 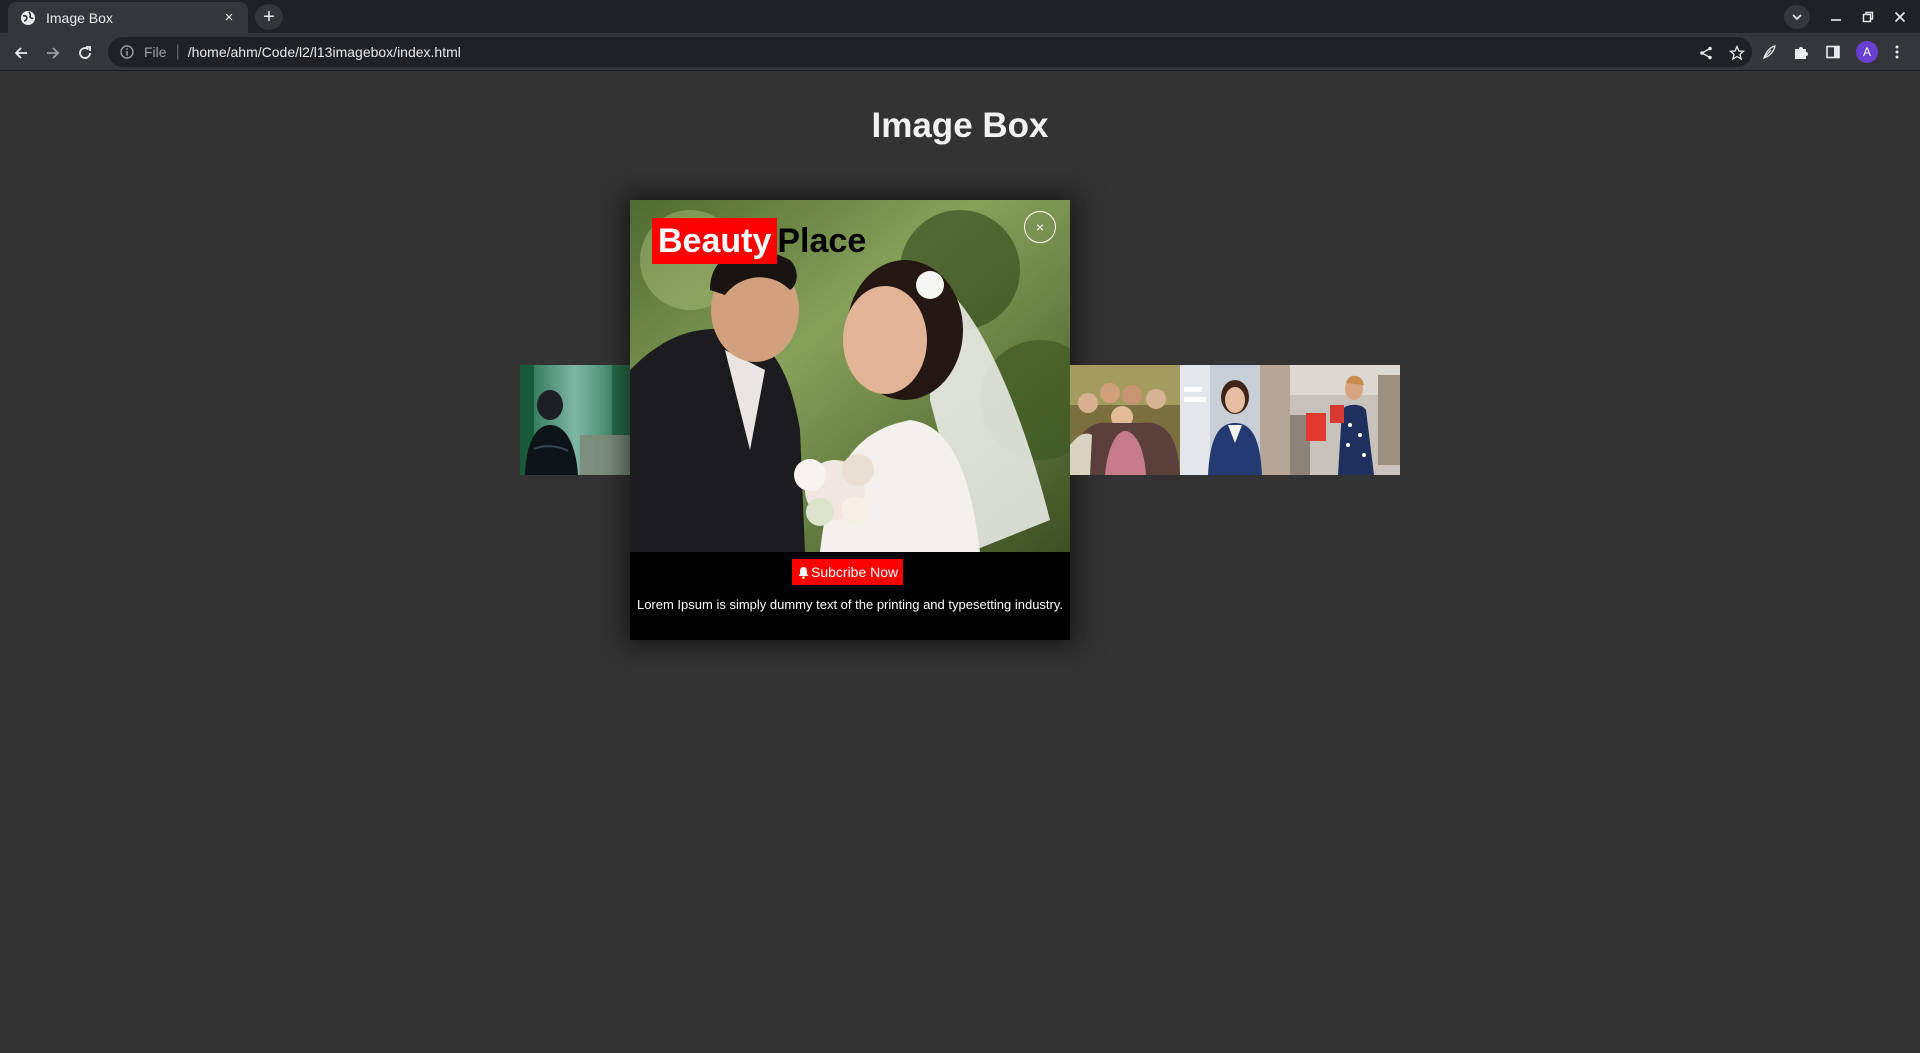 What do you see at coordinates (855, 572) in the screenshot?
I see `subscribe-label: Subcribe Now` at bounding box center [855, 572].